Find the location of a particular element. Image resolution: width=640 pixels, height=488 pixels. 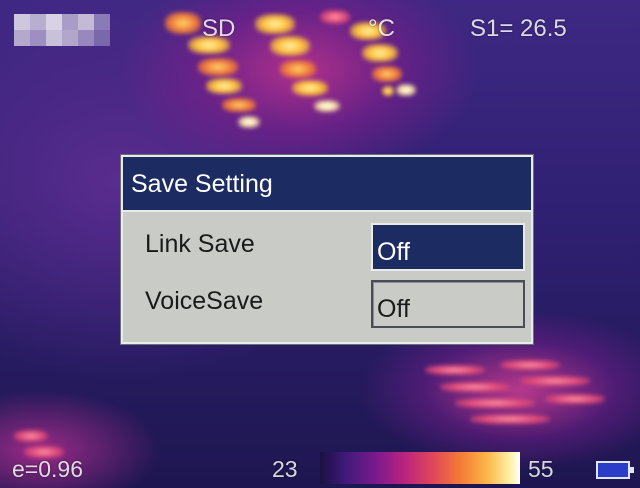

scale-max-value: 55 is located at coordinates (541, 469).